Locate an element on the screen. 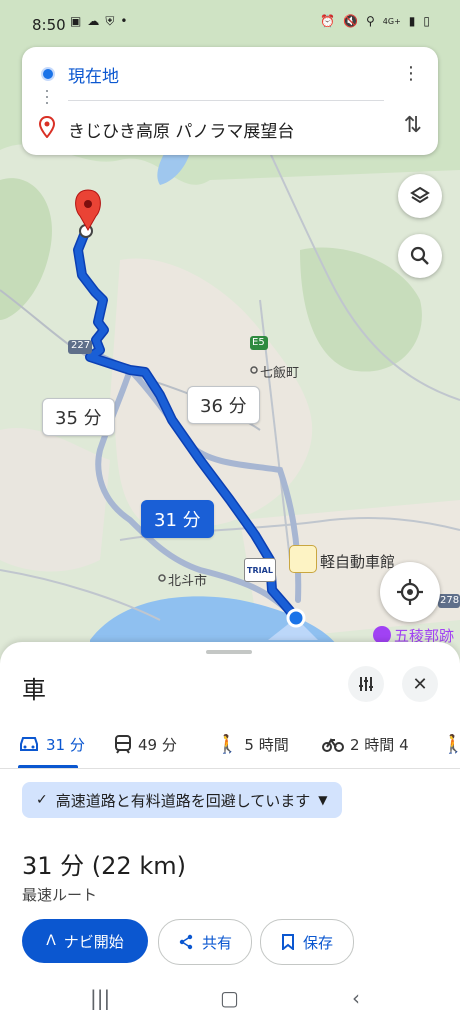  status-bar: 8:50 ▣ ☁ ⛨ • ⏰ 🔇 ⚲ 4G+ ▮ ▯ is located at coordinates (230, 22).